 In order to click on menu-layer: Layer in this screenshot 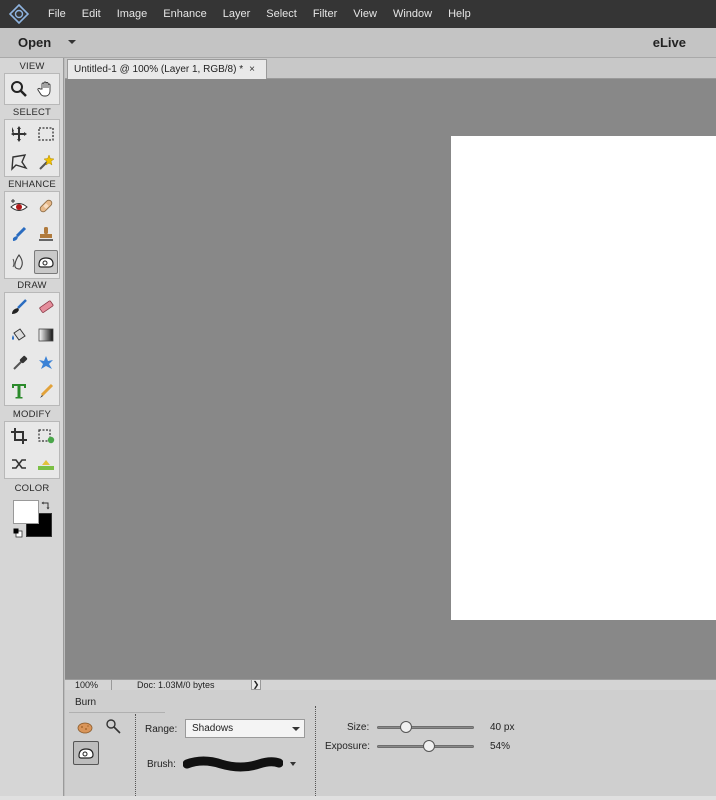, I will do `click(237, 14)`.